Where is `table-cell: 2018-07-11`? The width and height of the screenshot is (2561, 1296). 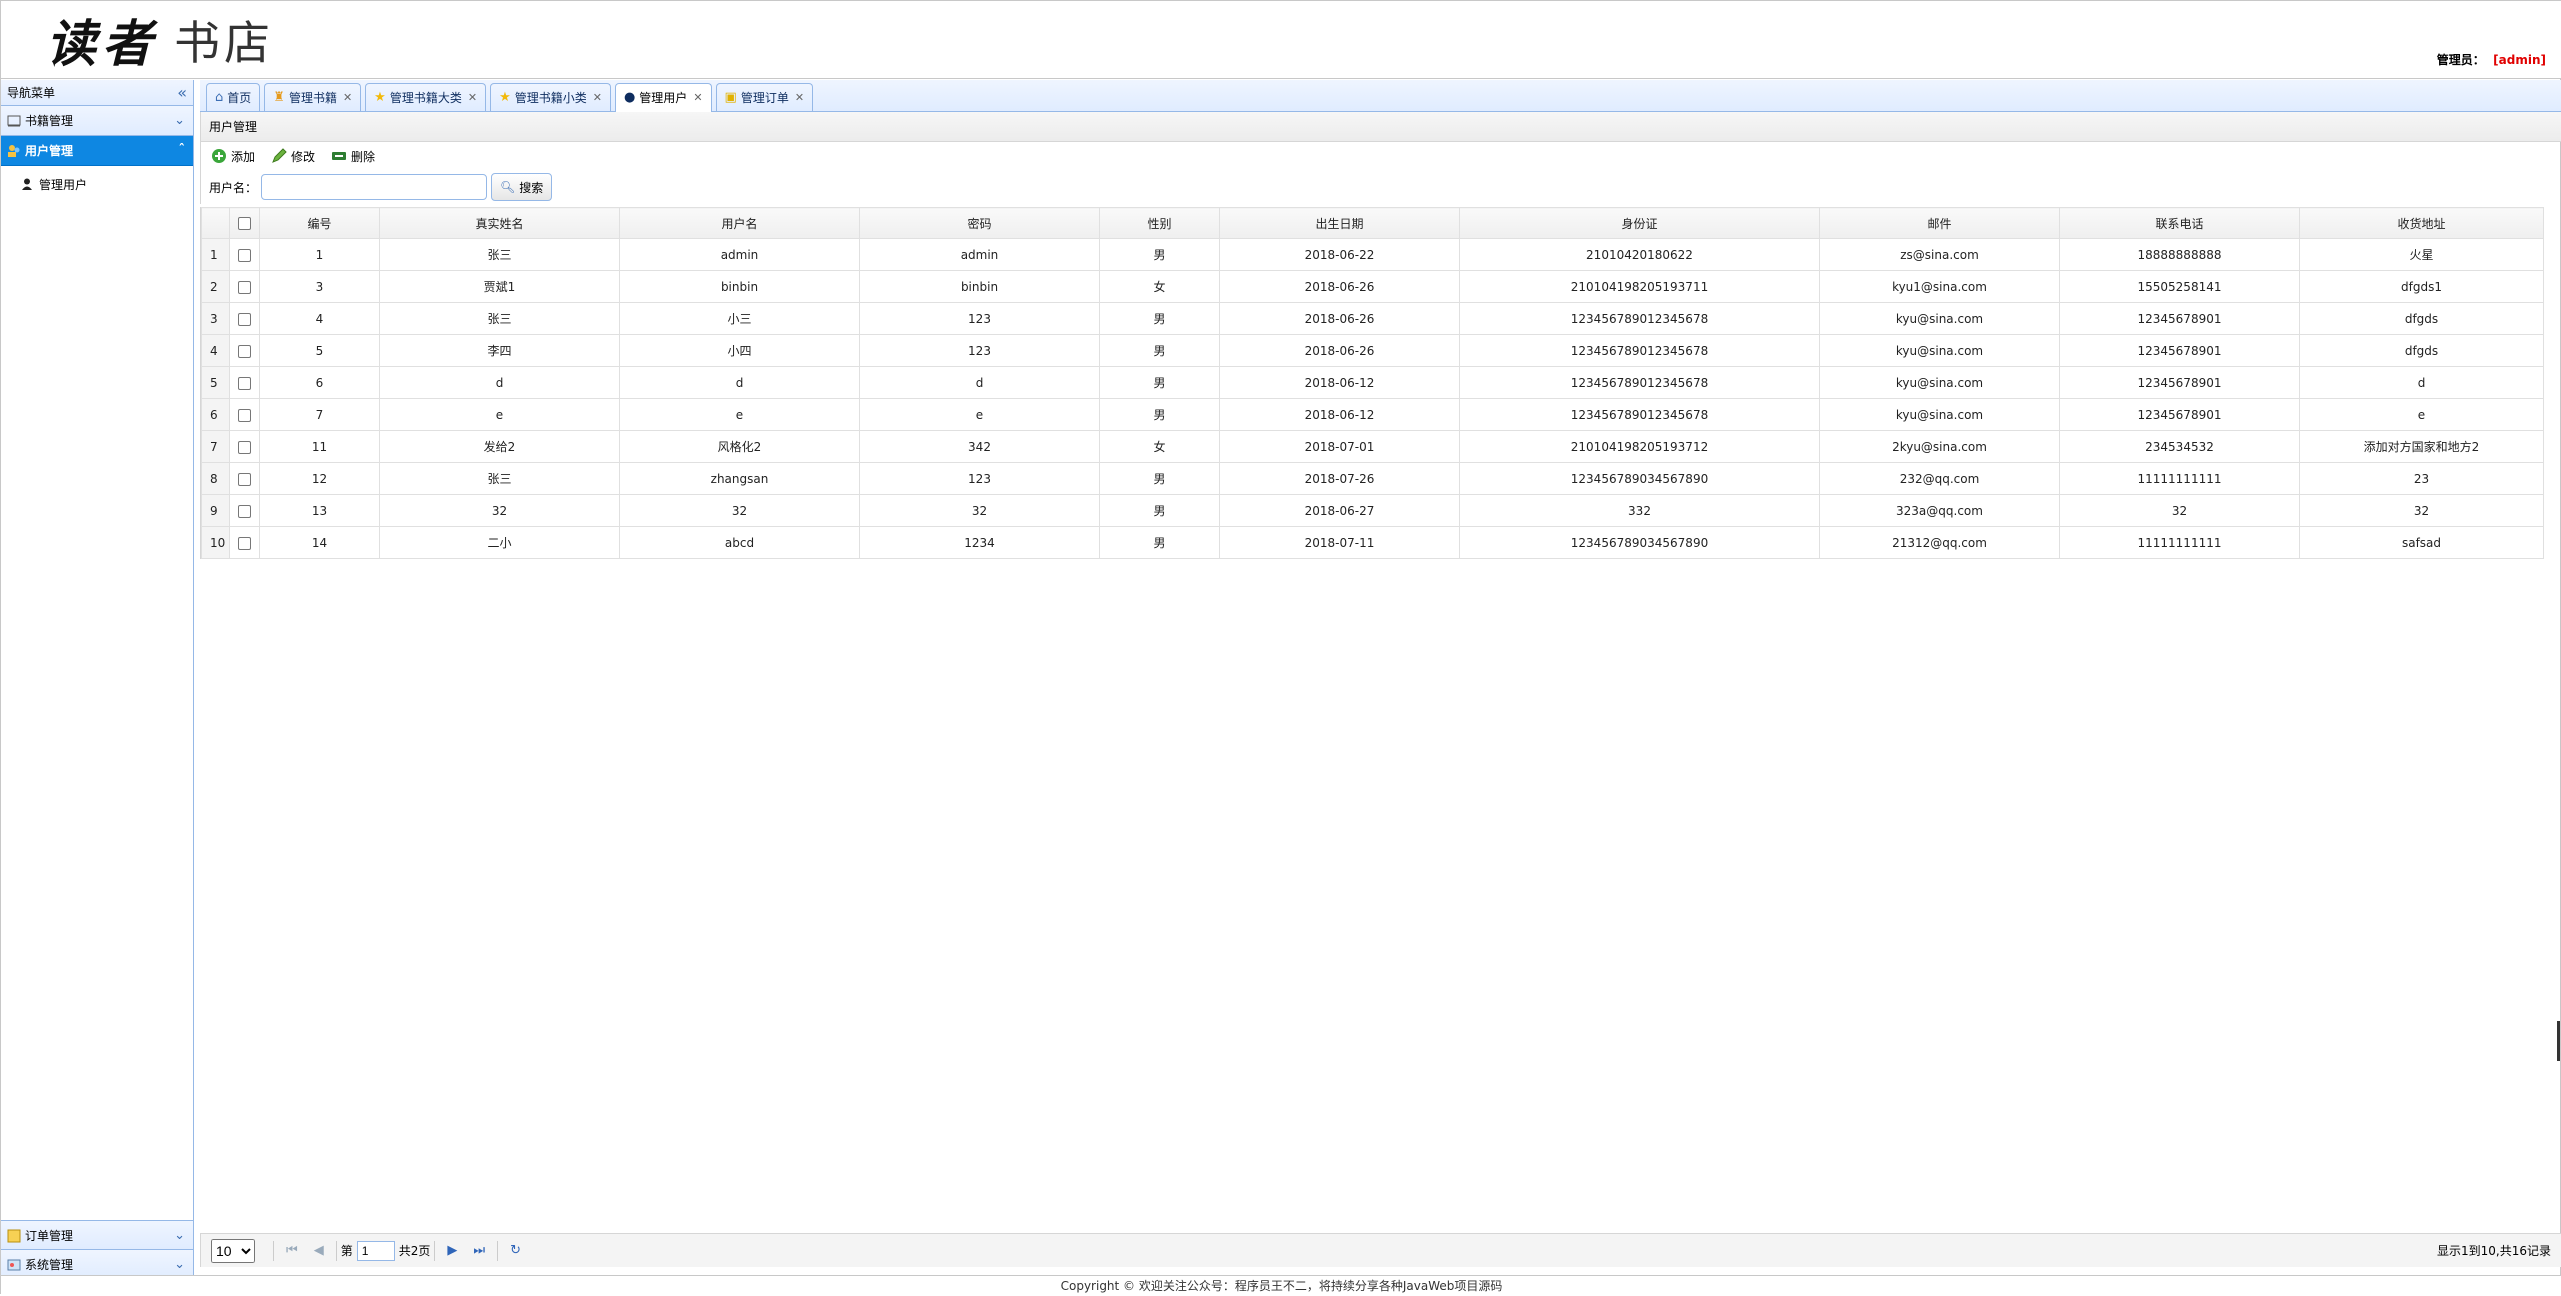
table-cell: 2018-07-11 is located at coordinates (1339, 542).